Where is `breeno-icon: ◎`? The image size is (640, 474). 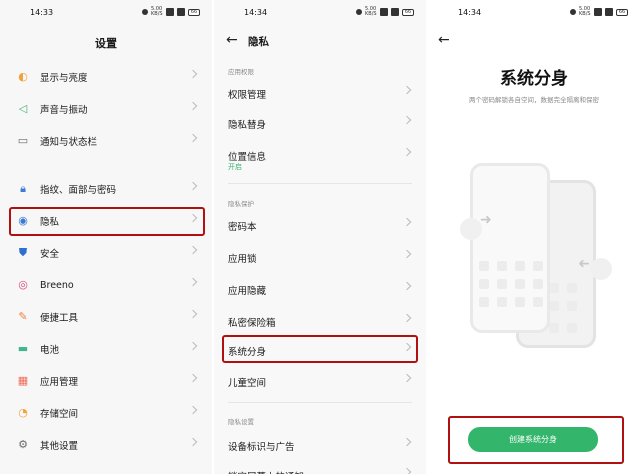 breeno-icon: ◎ is located at coordinates (23, 284).